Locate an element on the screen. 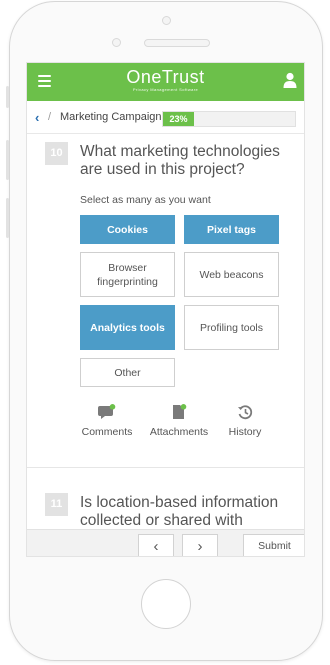 The width and height of the screenshot is (330, 665). phone-speaker is located at coordinates (177, 43).